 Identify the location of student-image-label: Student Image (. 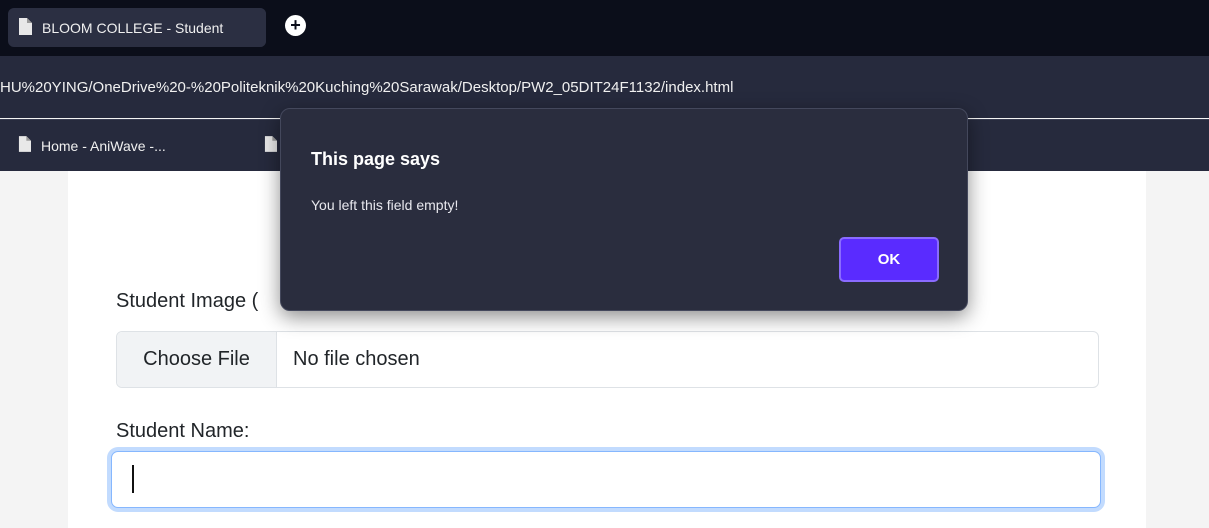
(187, 301).